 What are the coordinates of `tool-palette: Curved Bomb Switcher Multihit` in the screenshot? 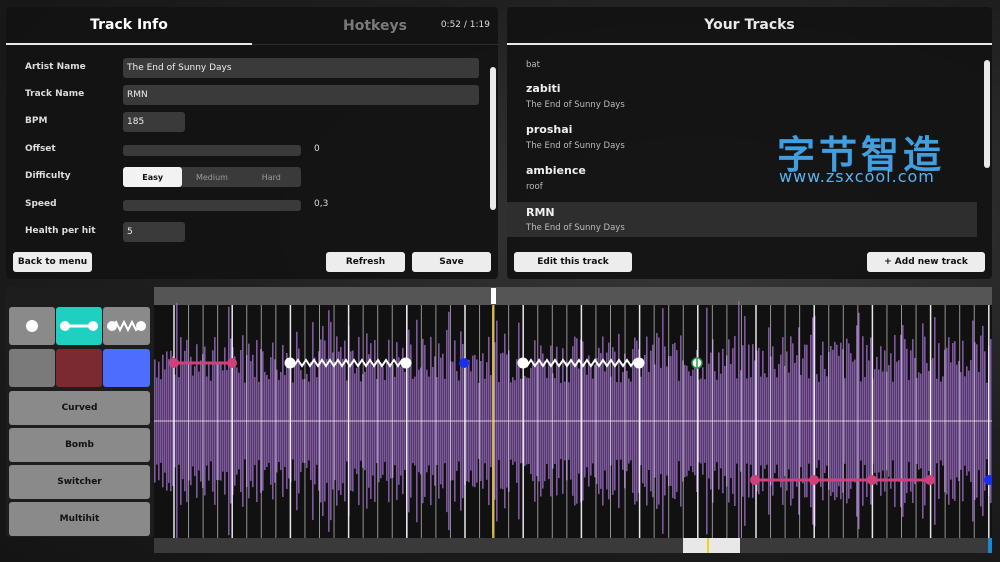 It's located at (80, 412).